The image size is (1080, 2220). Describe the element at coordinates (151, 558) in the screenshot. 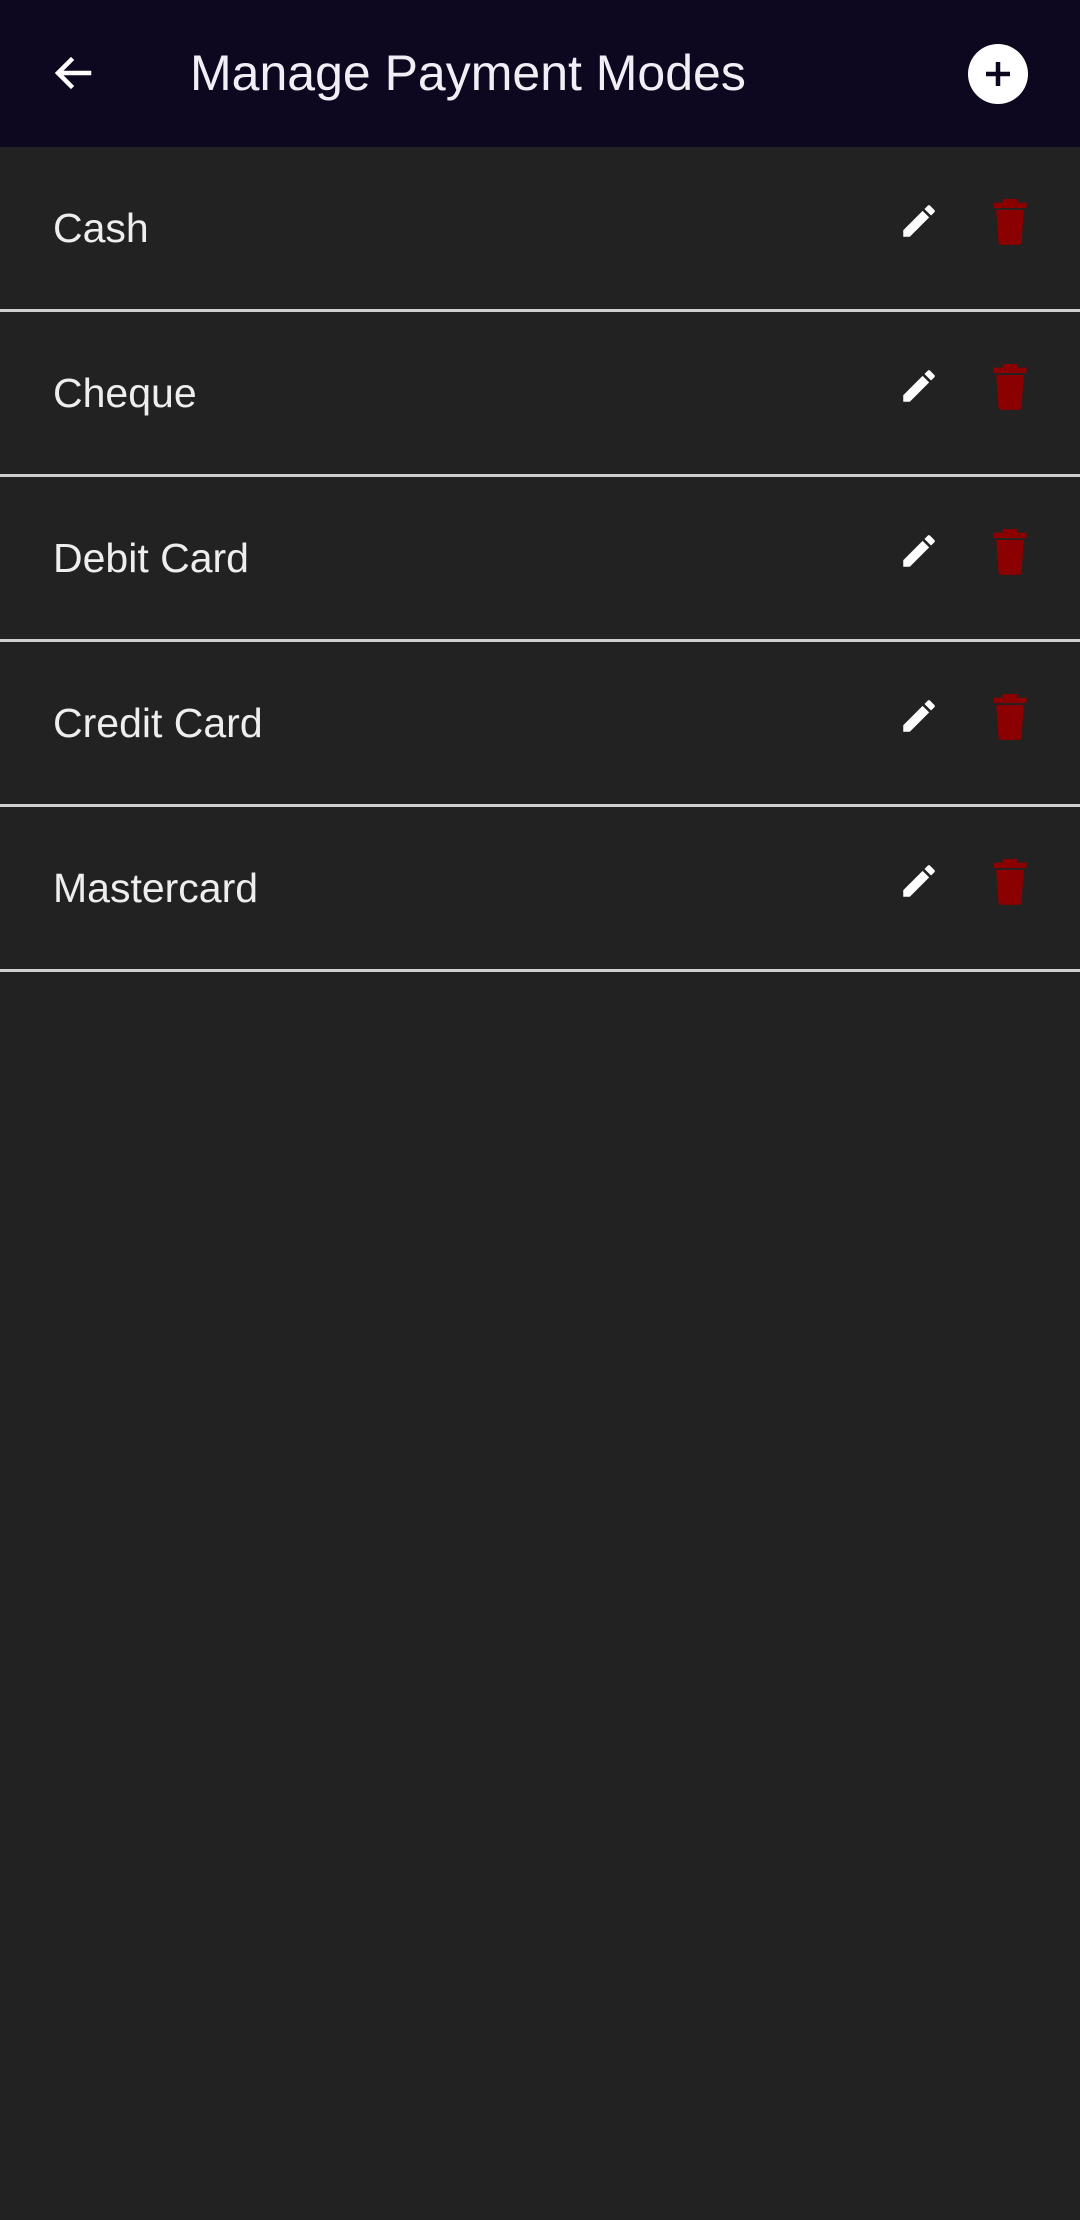

I see `payment-mode-label: Debit Card` at that location.